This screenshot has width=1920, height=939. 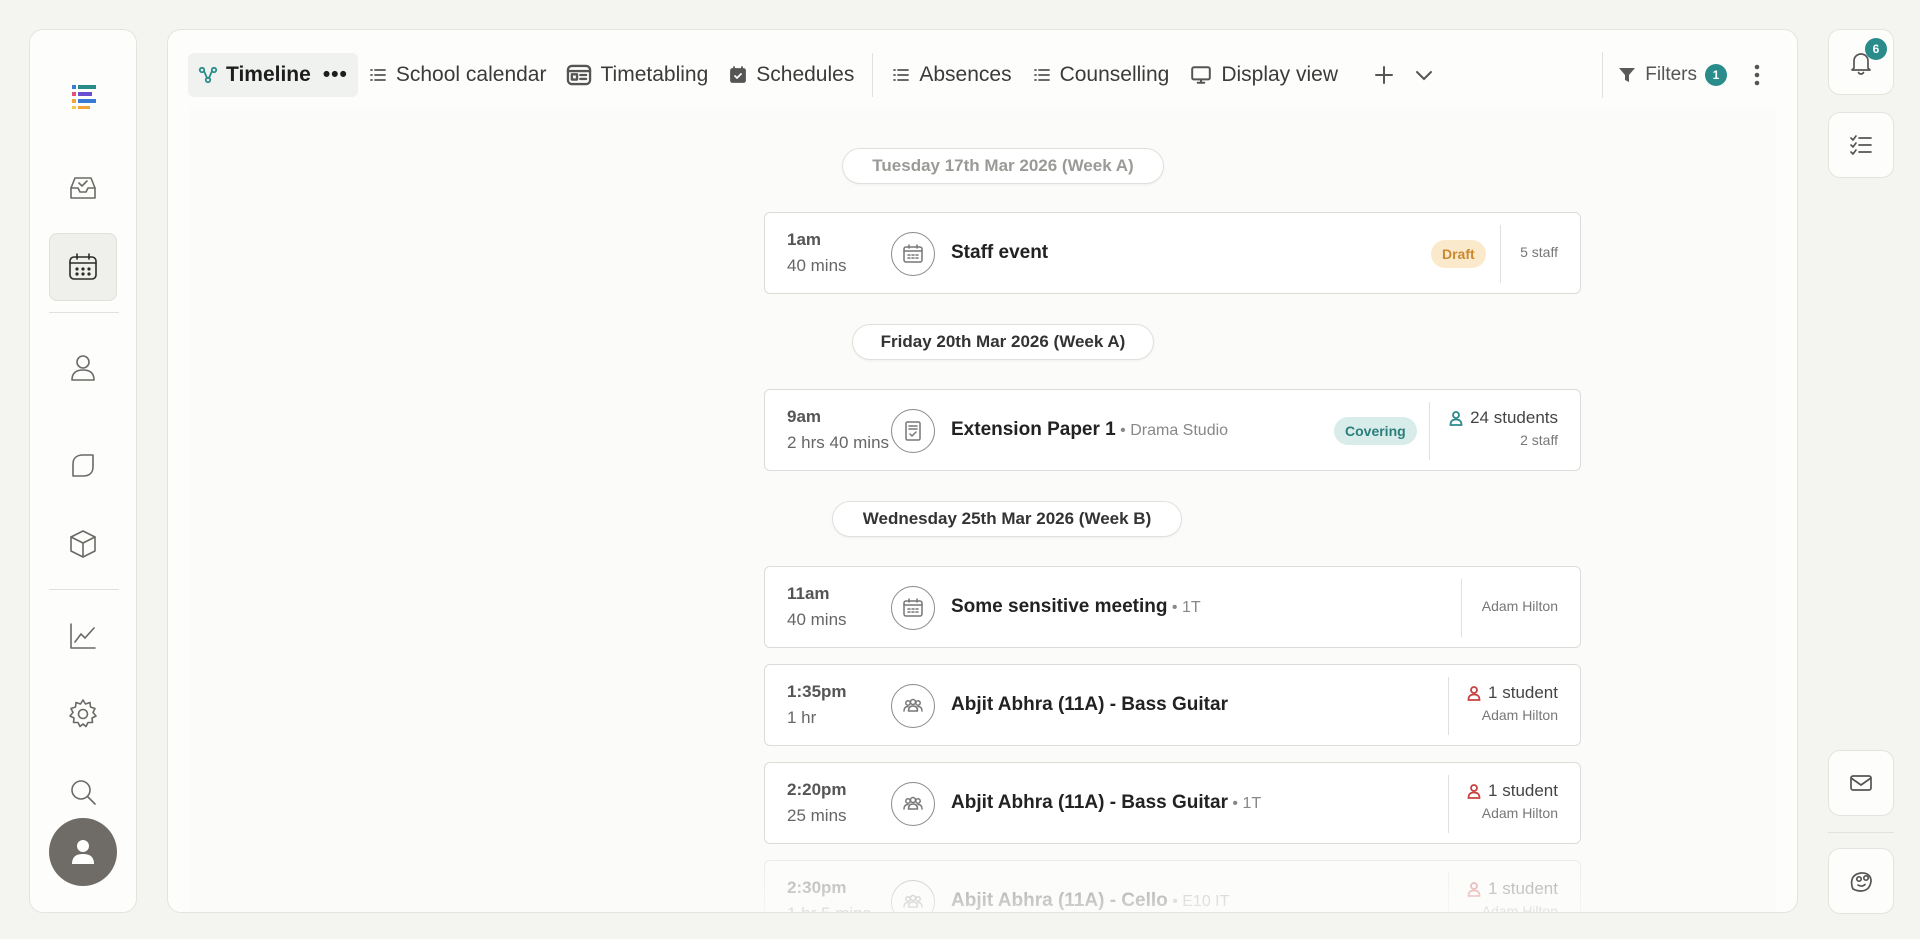 I want to click on brand-logo, so click(x=84, y=96).